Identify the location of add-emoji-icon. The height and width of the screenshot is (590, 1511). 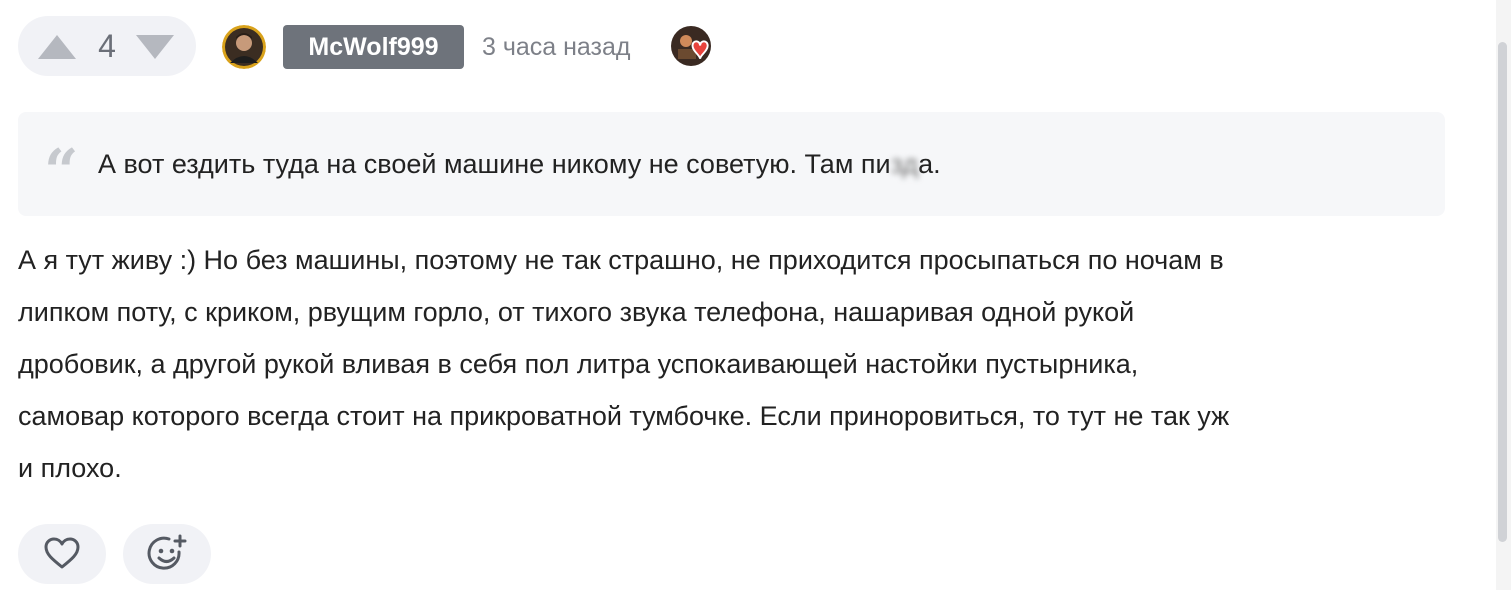
(167, 552).